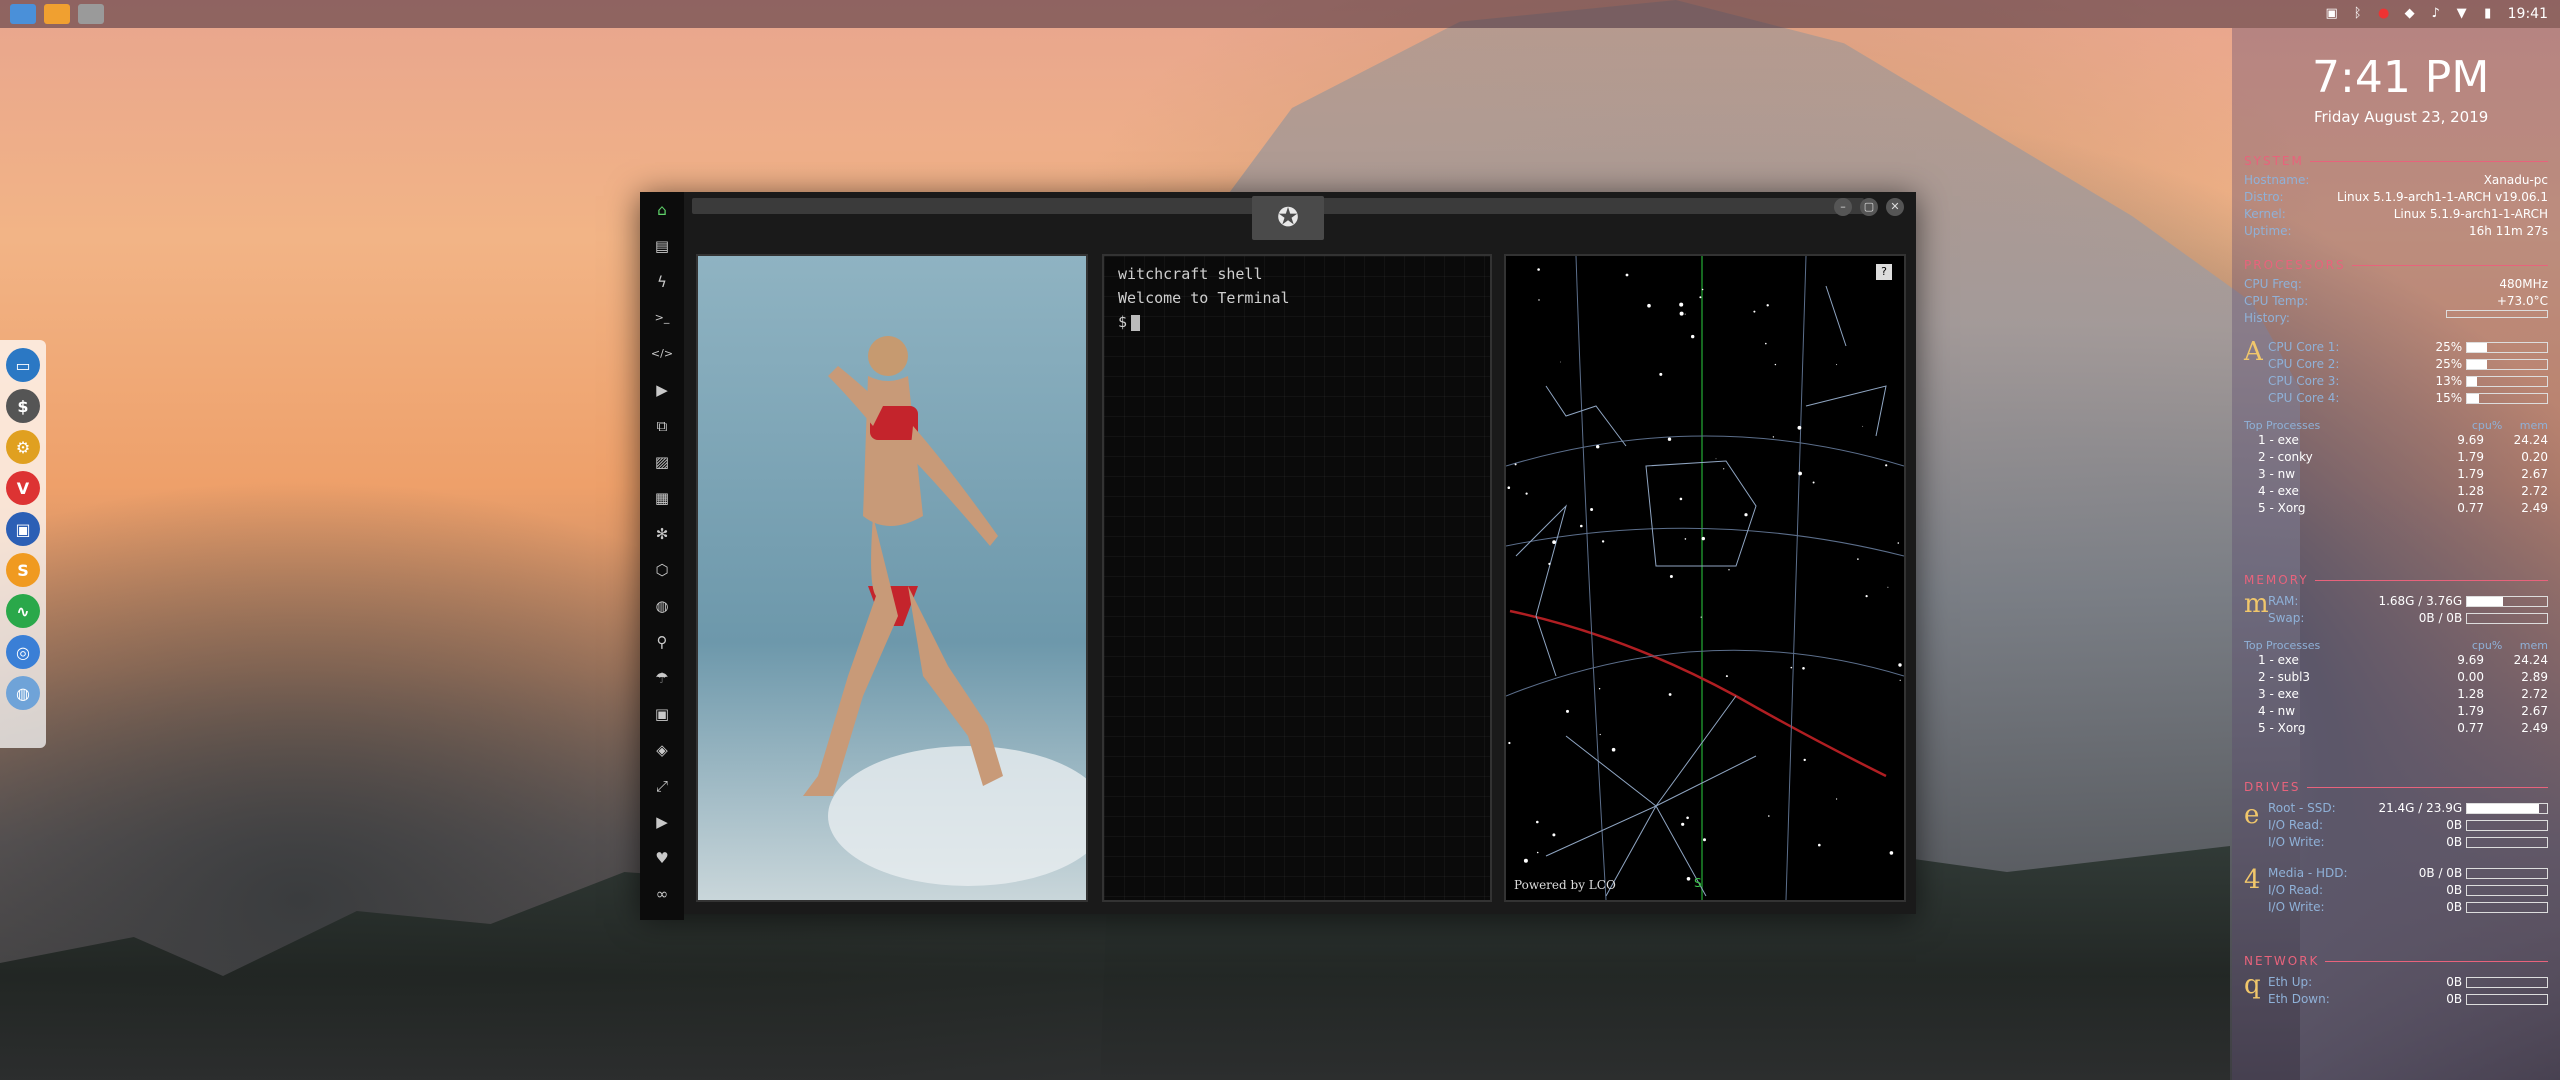 The height and width of the screenshot is (1080, 2560). Describe the element at coordinates (662, 498) in the screenshot. I see `news-icon: ▦` at that location.